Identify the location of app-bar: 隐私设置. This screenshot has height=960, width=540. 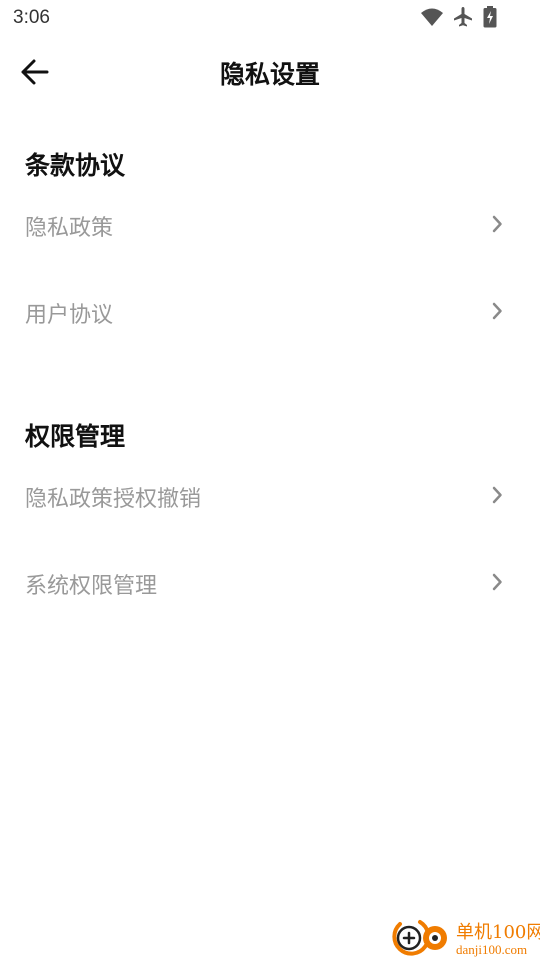
(270, 72).